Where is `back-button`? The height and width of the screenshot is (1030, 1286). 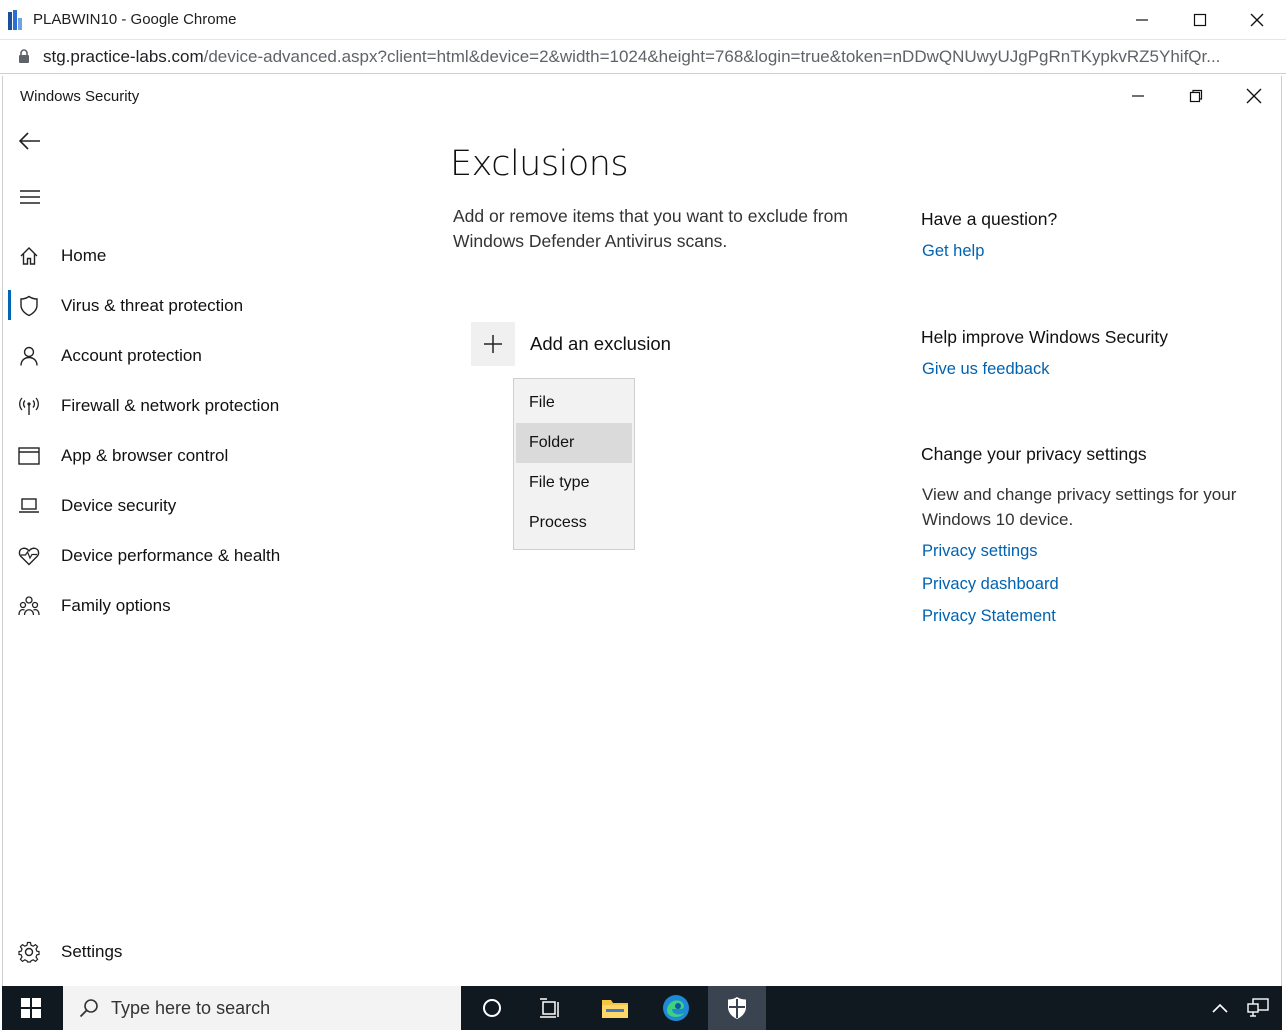
back-button is located at coordinates (30, 141).